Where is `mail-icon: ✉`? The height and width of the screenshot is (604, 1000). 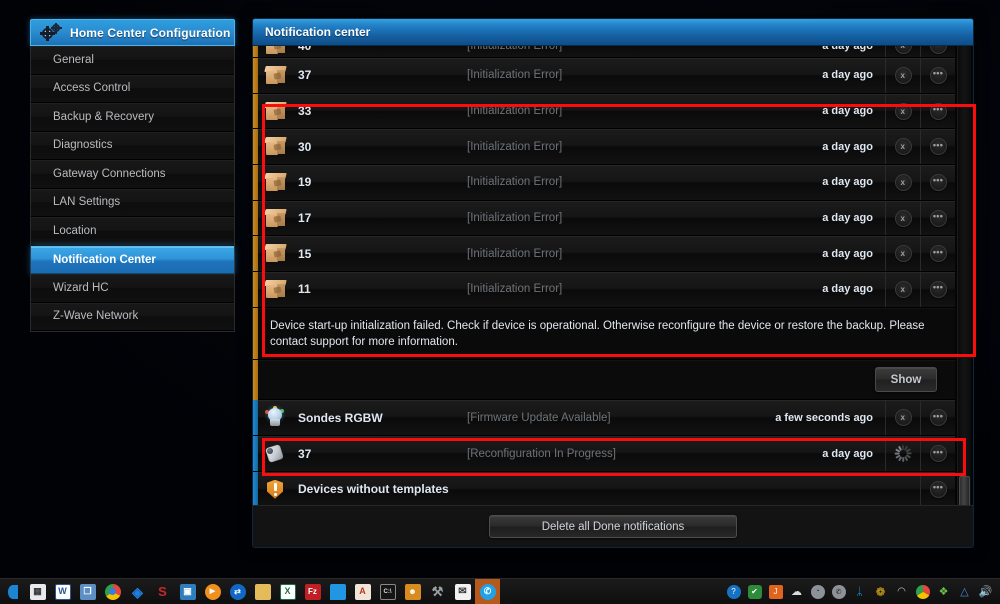 mail-icon: ✉ is located at coordinates (462, 591).